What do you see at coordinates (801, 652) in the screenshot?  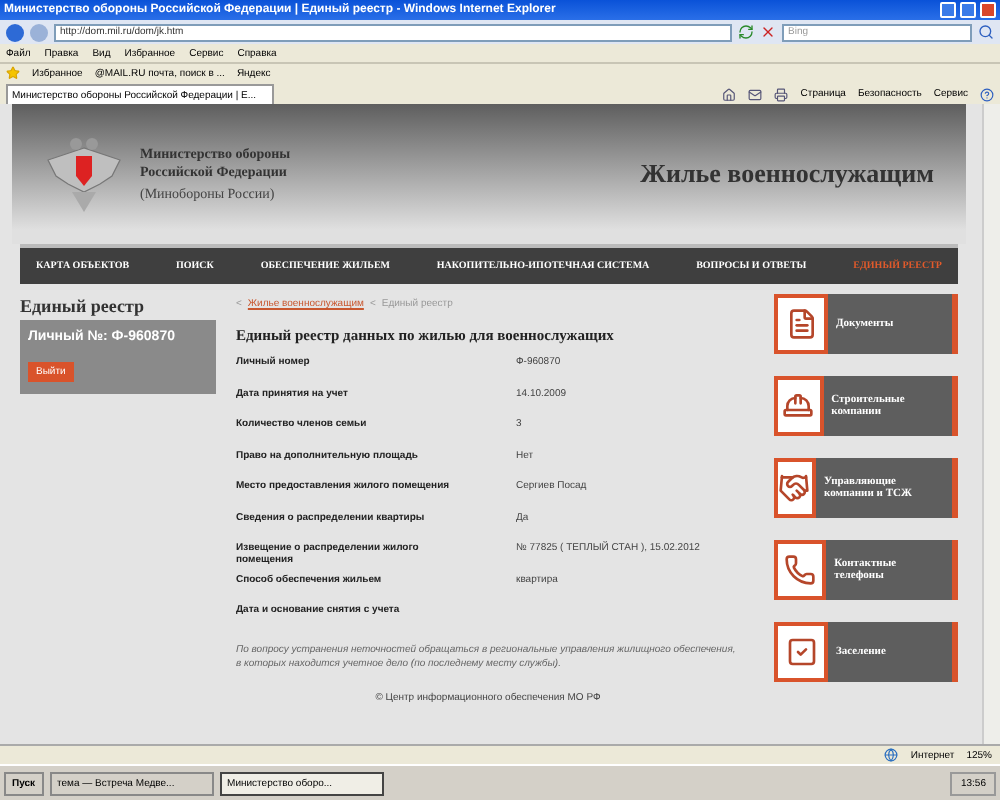 I see `checkbox-icon` at bounding box center [801, 652].